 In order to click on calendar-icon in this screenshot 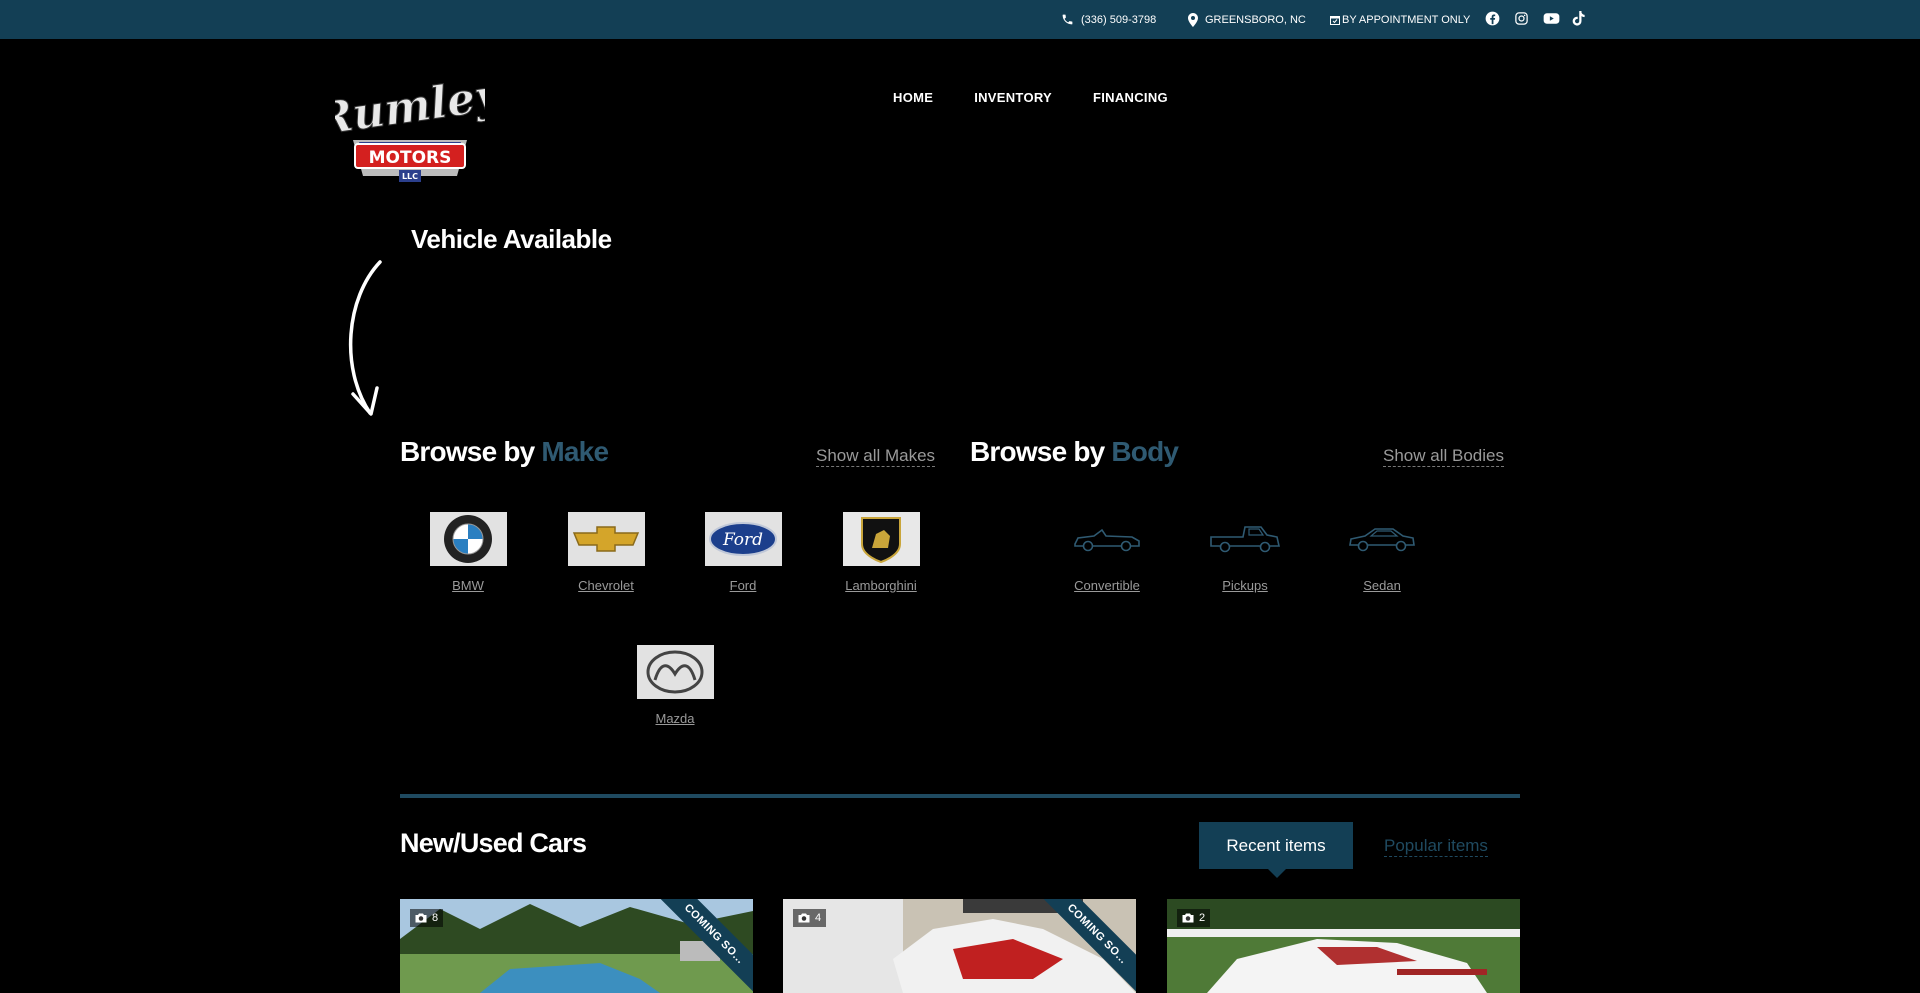, I will do `click(1335, 20)`.